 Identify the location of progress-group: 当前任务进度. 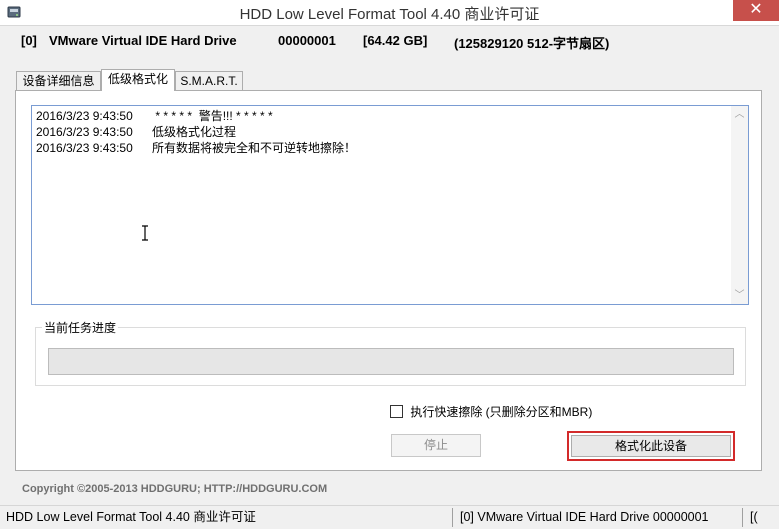
(390, 352).